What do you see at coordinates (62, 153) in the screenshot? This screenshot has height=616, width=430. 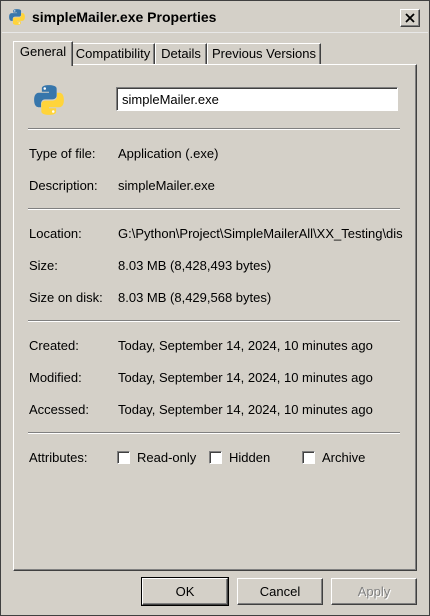 I see `type-label: Type of file:` at bounding box center [62, 153].